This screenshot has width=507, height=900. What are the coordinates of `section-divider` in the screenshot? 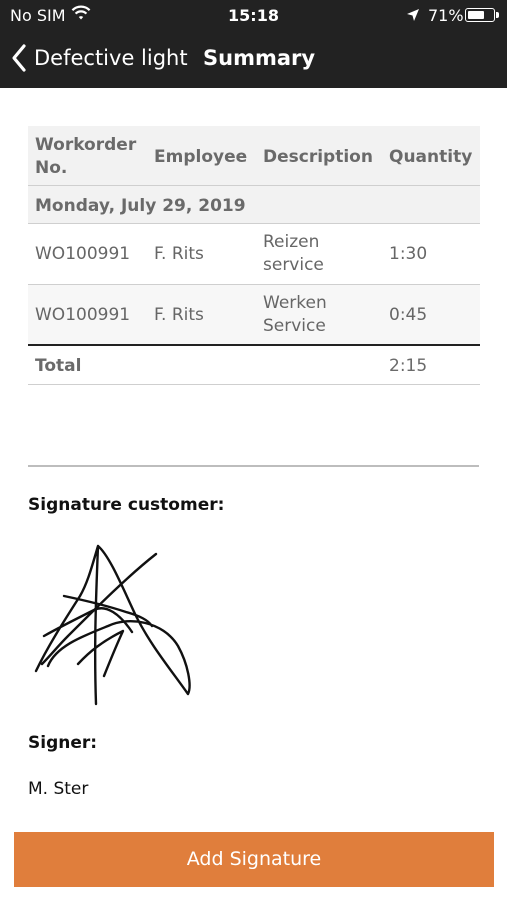 It's located at (253, 466).